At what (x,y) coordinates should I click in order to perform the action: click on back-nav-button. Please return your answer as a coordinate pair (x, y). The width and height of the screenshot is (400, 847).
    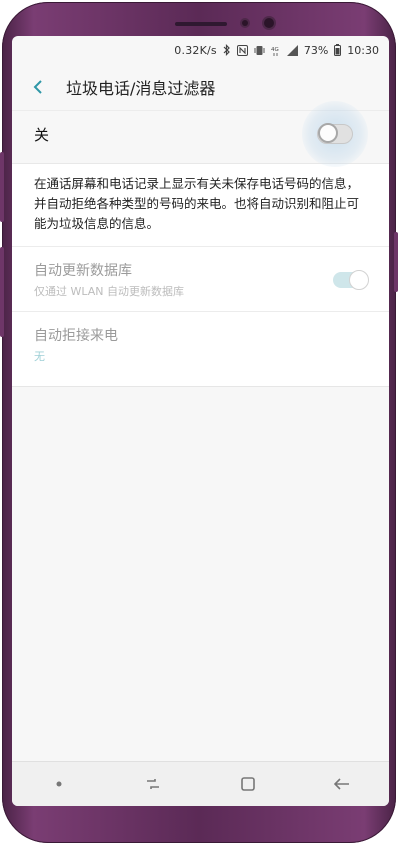
    Looking at the image, I should click on (342, 784).